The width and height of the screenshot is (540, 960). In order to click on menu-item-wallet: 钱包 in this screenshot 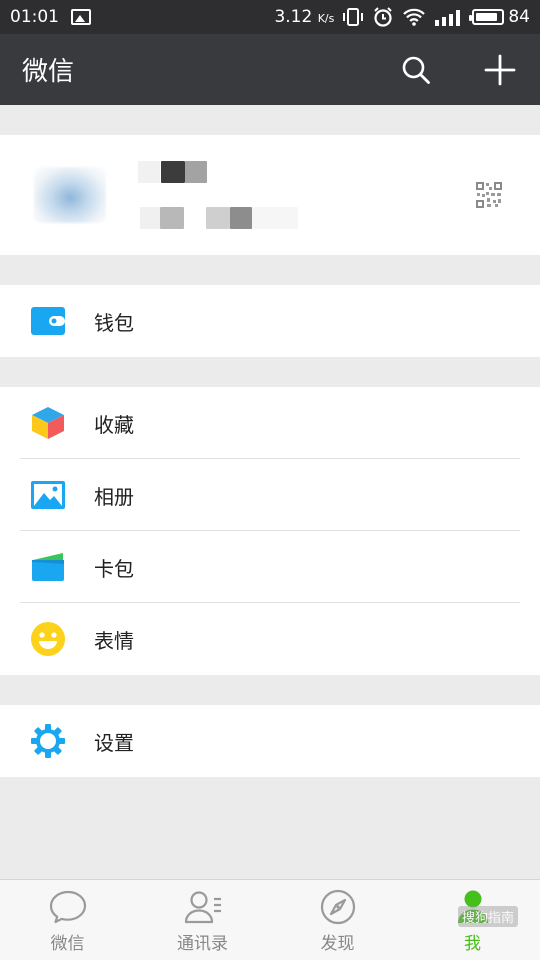, I will do `click(270, 321)`.